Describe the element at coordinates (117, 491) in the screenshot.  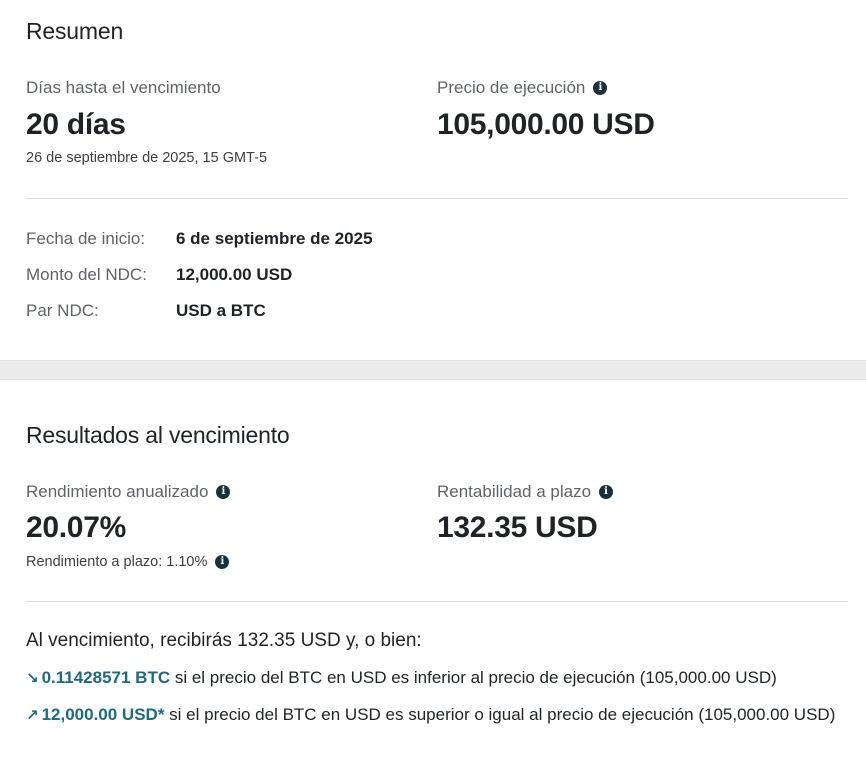
I see `annual-yield-label-text: Rendimiento anualizado` at that location.